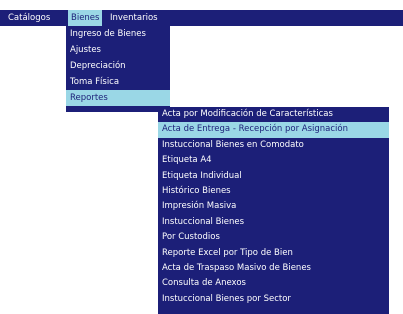 Image resolution: width=403 pixels, height=314 pixels. What do you see at coordinates (118, 50) in the screenshot?
I see `menu-item-ajustes: Ajustes` at bounding box center [118, 50].